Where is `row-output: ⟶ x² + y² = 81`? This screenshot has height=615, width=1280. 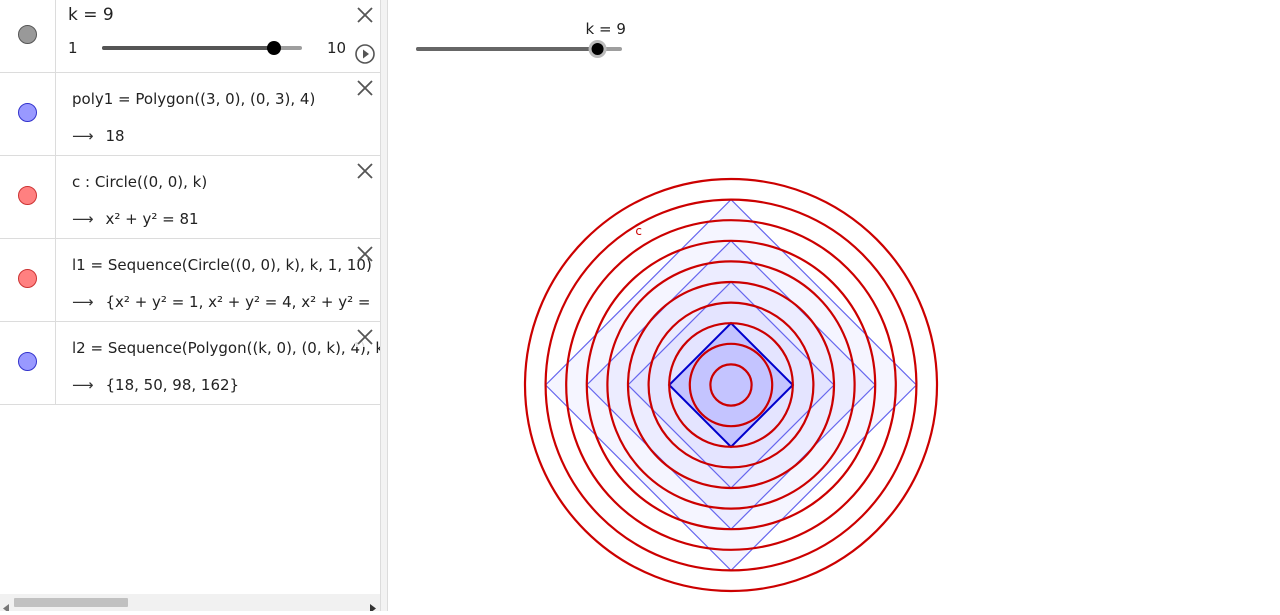
row-output: ⟶ x² + y² = 81 is located at coordinates (135, 219).